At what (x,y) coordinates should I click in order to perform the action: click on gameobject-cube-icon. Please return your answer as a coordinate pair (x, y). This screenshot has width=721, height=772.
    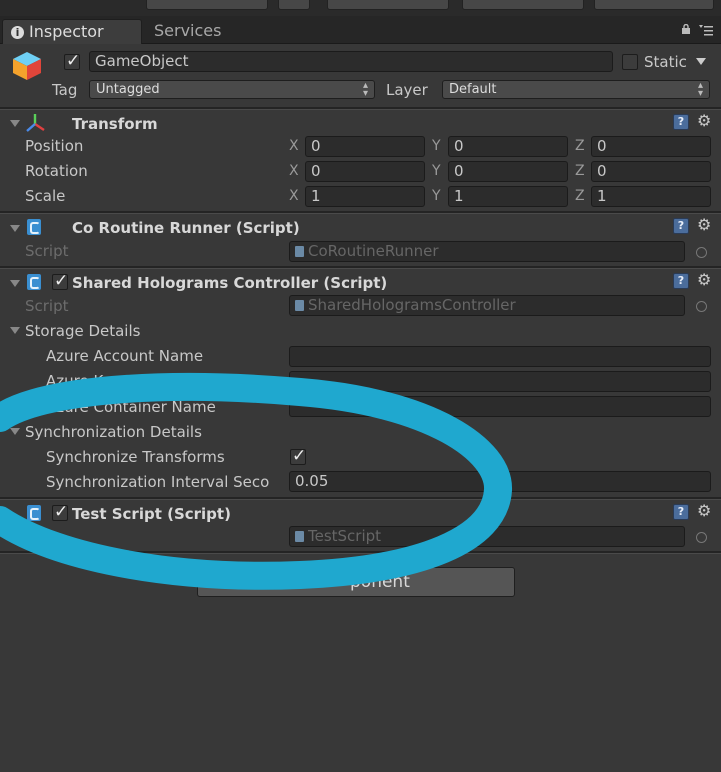
    Looking at the image, I should click on (27, 66).